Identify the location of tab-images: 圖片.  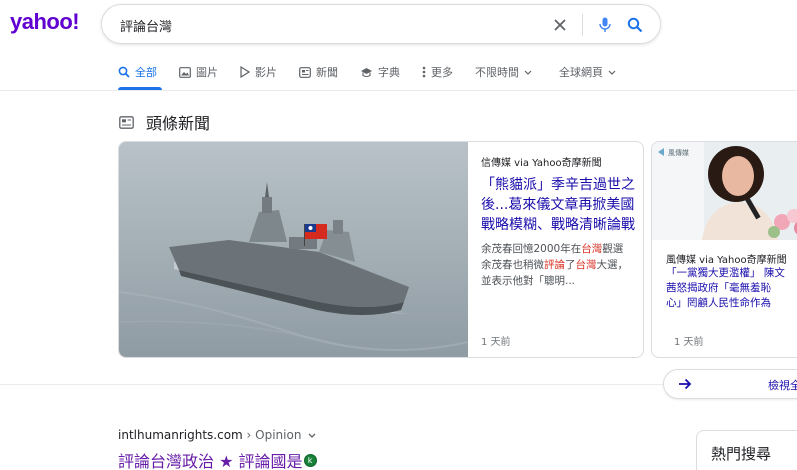
(198, 72).